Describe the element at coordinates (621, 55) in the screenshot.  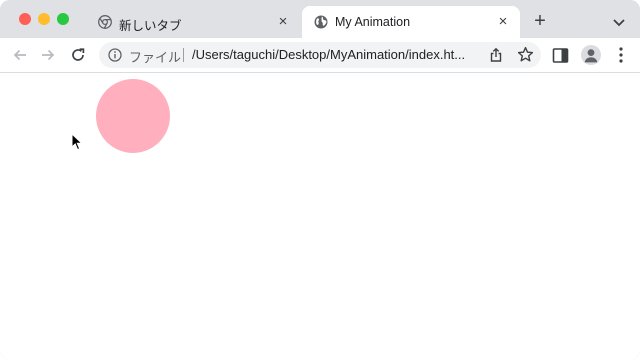
I see `more-menu-icon` at that location.